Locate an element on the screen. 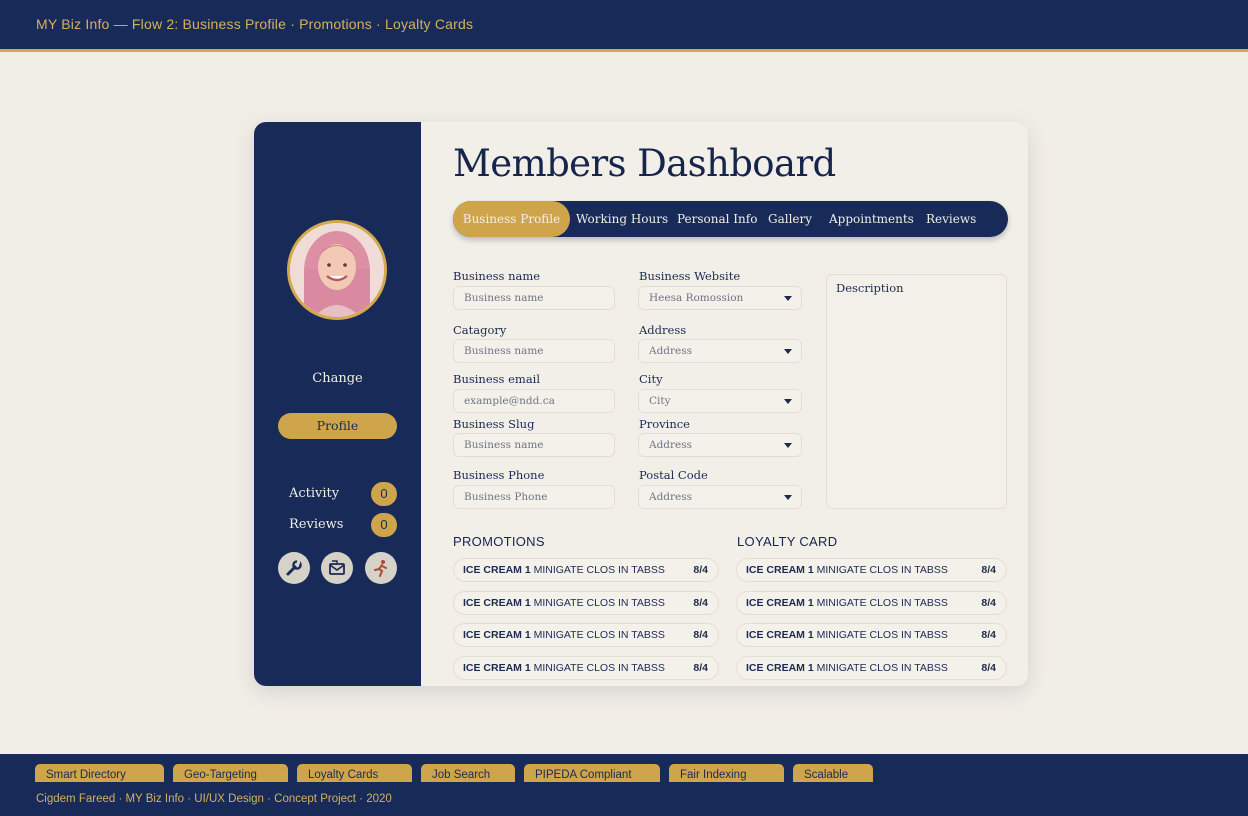 The height and width of the screenshot is (816, 1248). postal-code-label: Postal Code is located at coordinates (673, 475).